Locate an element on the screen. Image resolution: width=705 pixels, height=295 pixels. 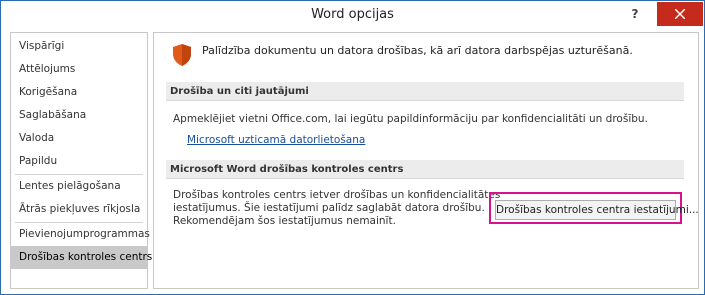
sidebar-item-language: Valoda is located at coordinates (79, 138).